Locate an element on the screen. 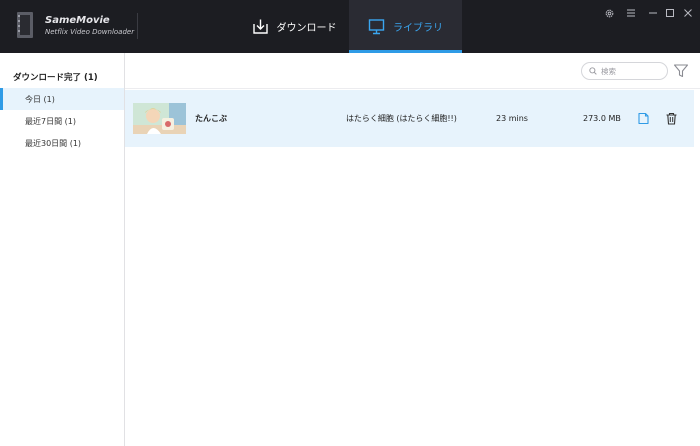 This screenshot has width=700, height=446. maximize-icon is located at coordinates (670, 13).